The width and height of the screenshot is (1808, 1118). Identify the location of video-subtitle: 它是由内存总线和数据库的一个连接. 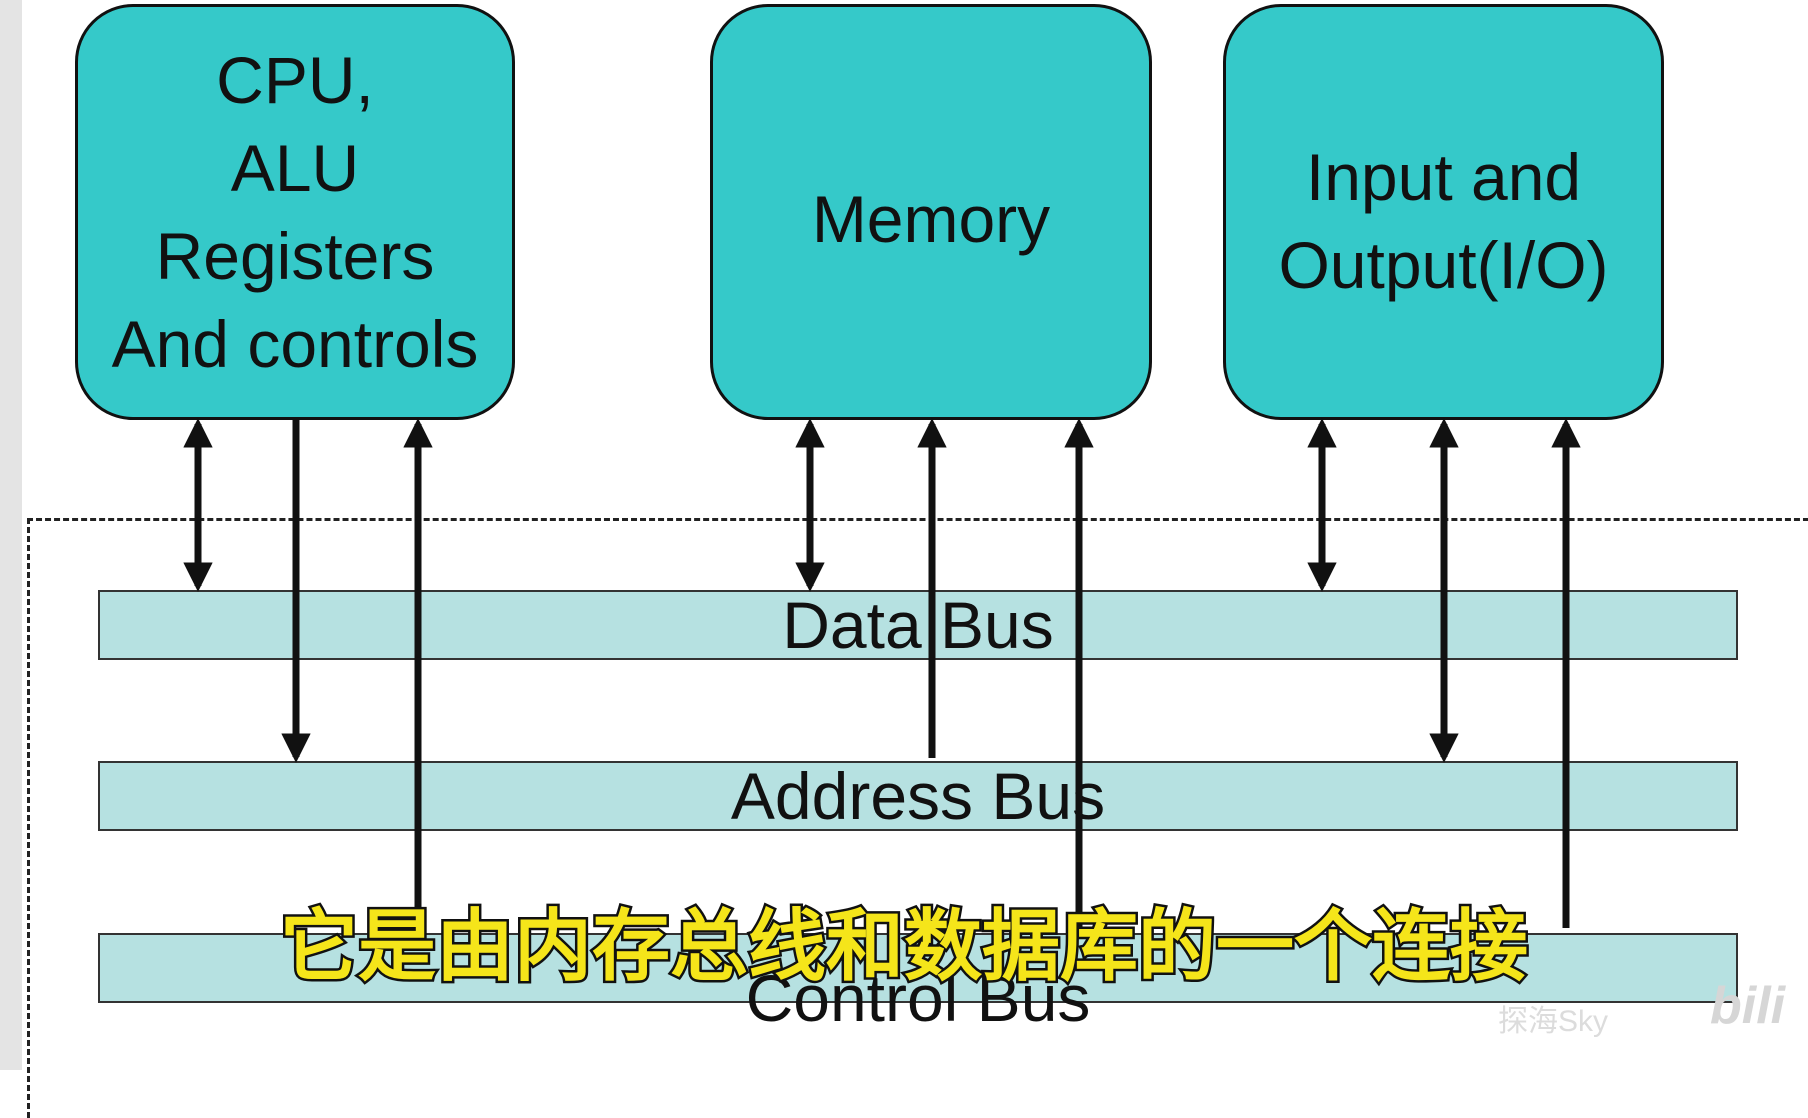
(903, 947).